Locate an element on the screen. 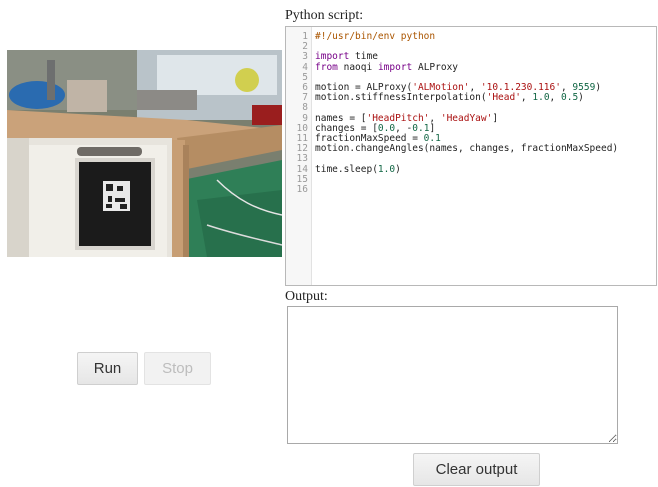  stop-button: Stop is located at coordinates (177, 368).